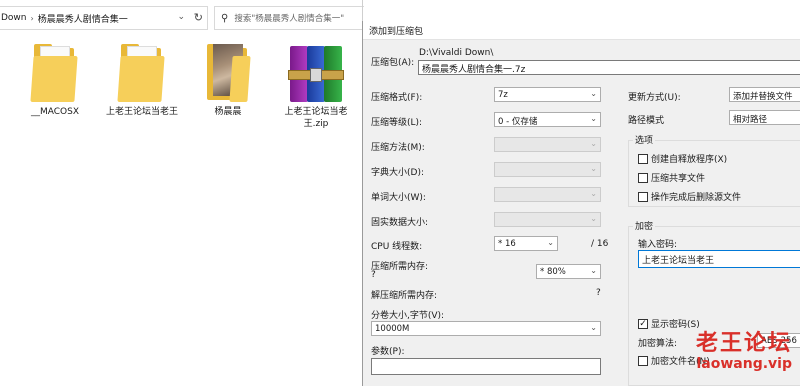 This screenshot has width=800, height=386. I want to click on update-mode-label: 更新方式(U):, so click(654, 98).